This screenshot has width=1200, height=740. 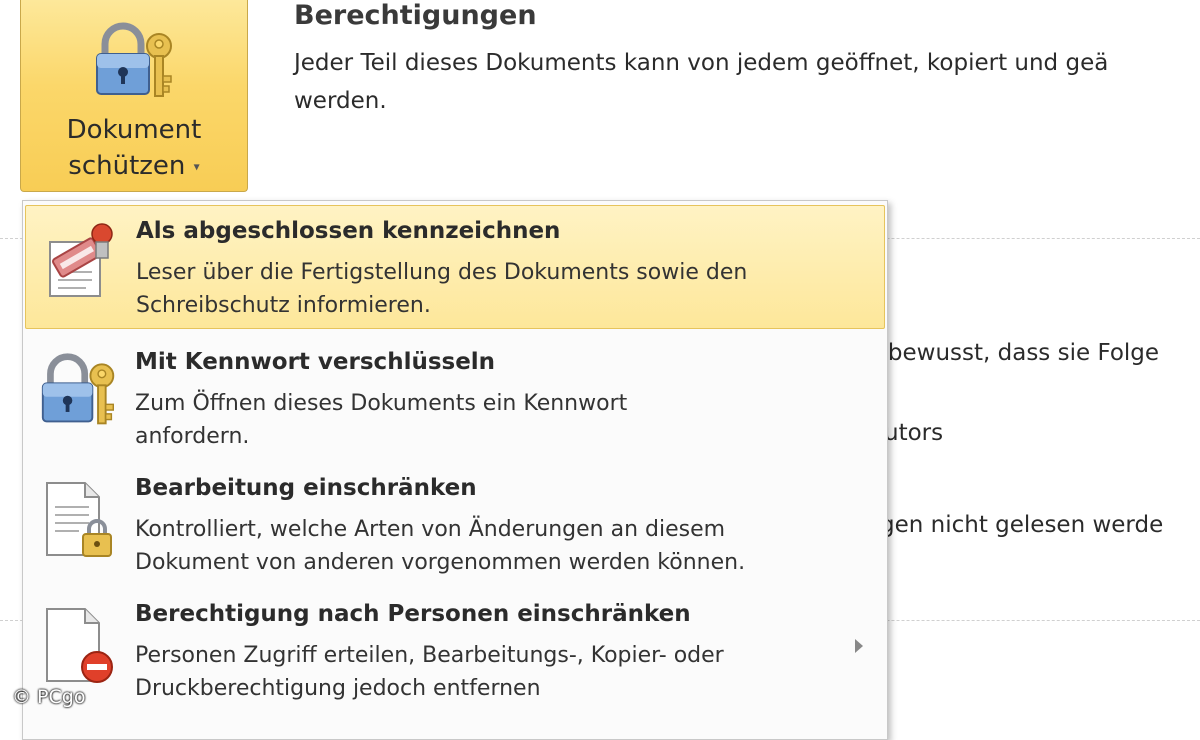 I want to click on protect-document-label: Dokument schützen ▾, so click(x=134, y=148).